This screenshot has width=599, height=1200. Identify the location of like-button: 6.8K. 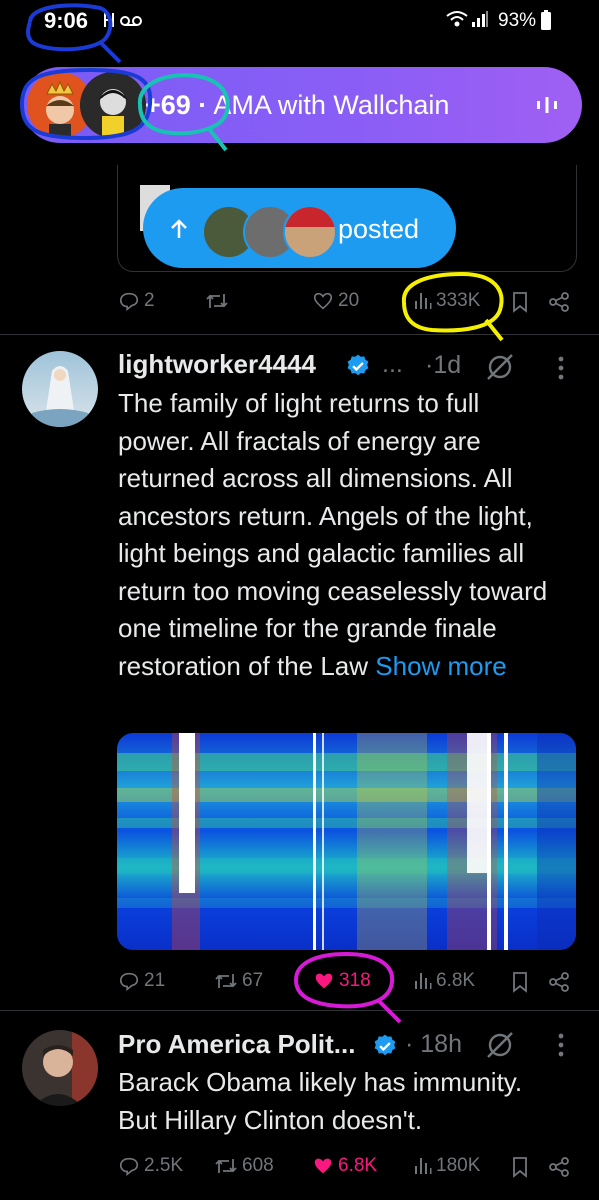
(344, 1166).